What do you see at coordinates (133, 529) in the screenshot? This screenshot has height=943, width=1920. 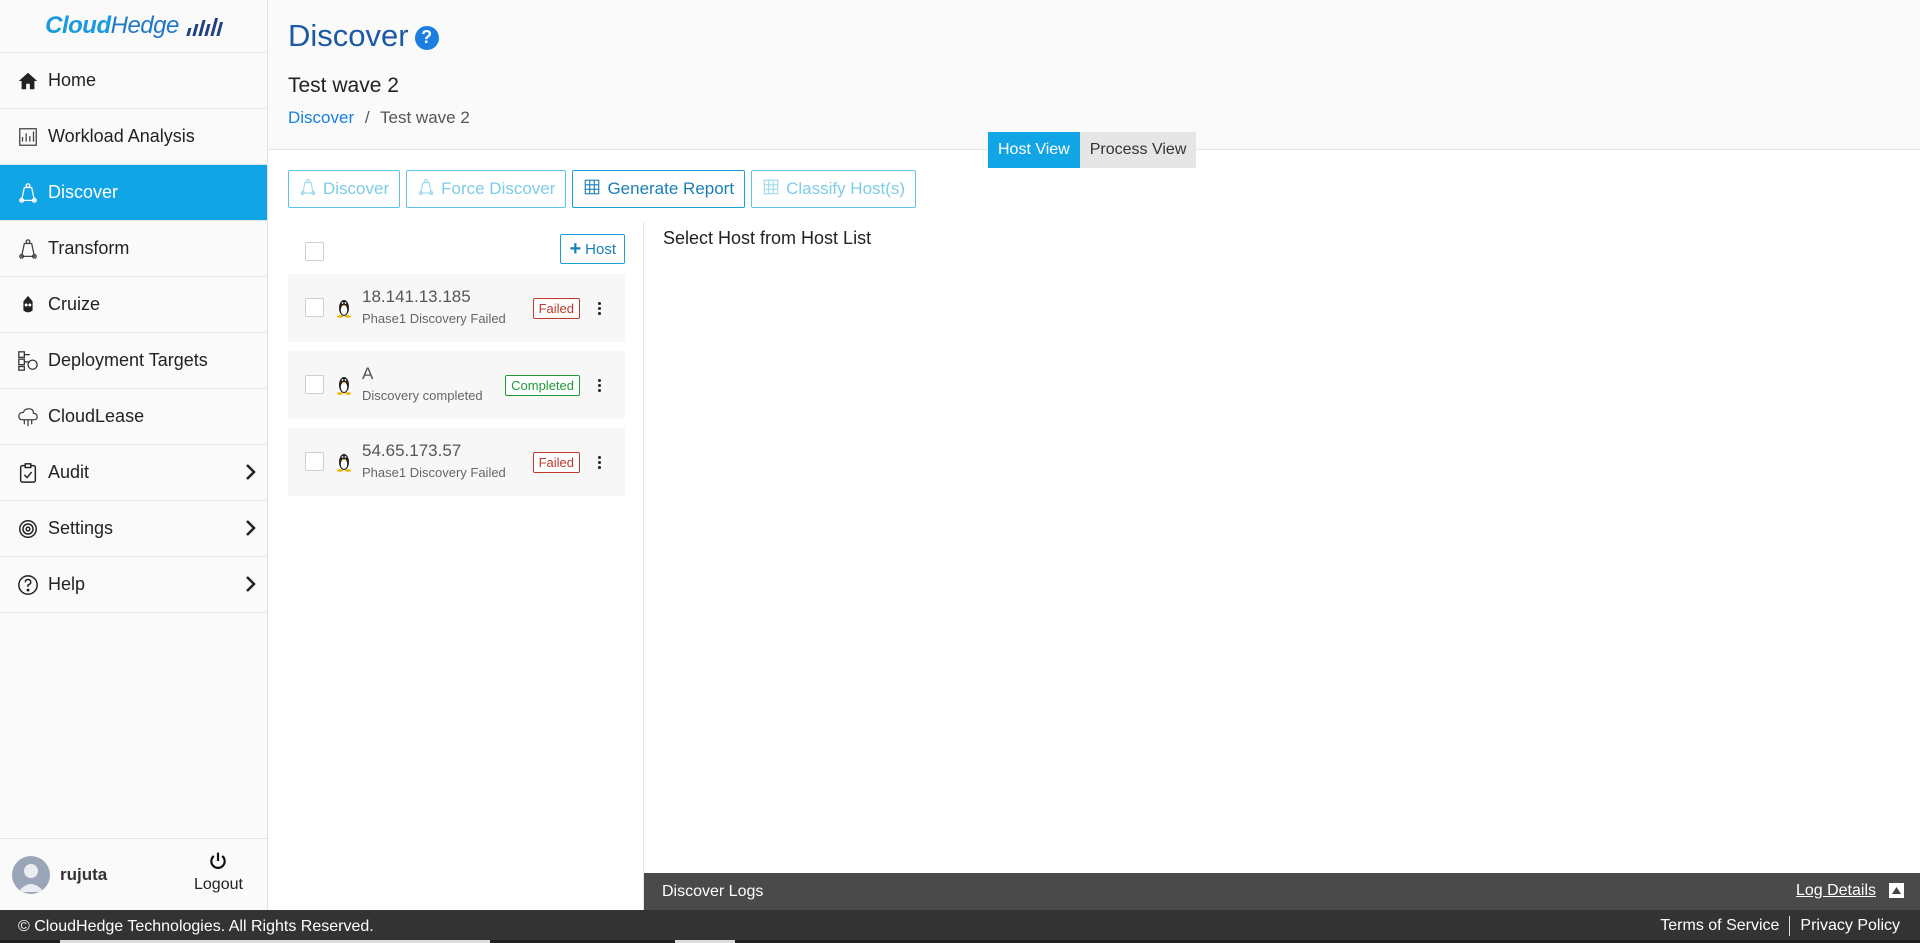 I see `sidebar-item-settings: Settings` at bounding box center [133, 529].